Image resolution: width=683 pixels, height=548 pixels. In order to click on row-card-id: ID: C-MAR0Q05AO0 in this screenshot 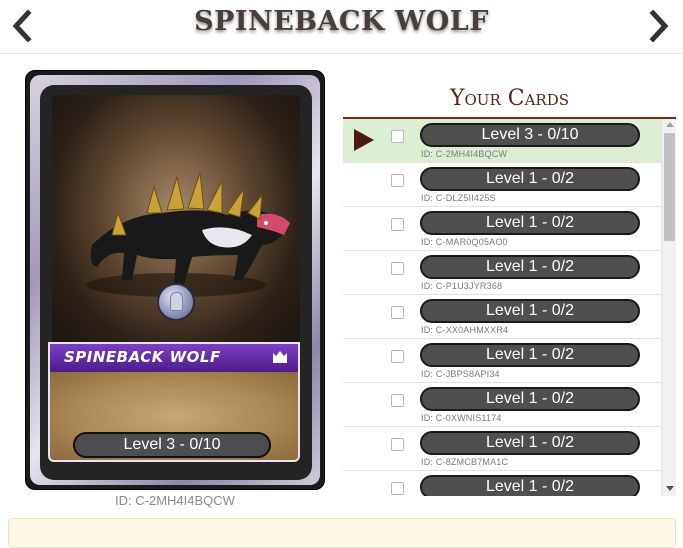, I will do `click(464, 242)`.